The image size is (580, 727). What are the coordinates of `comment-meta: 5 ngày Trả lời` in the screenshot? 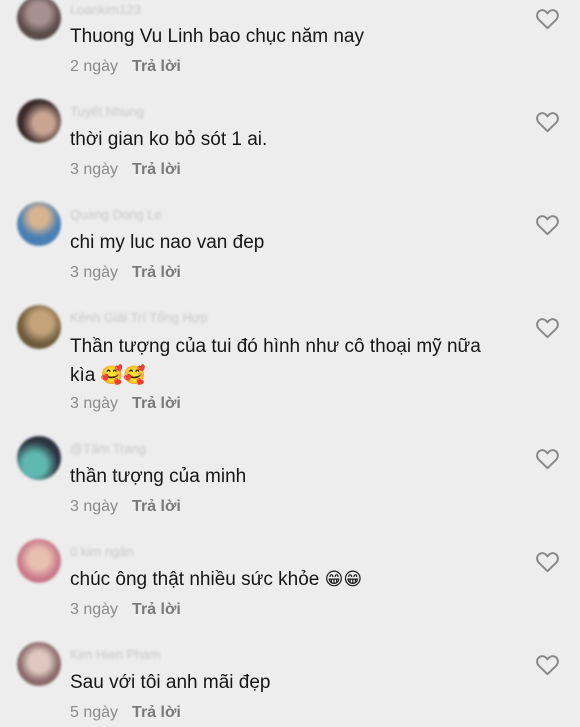 It's located at (125, 713).